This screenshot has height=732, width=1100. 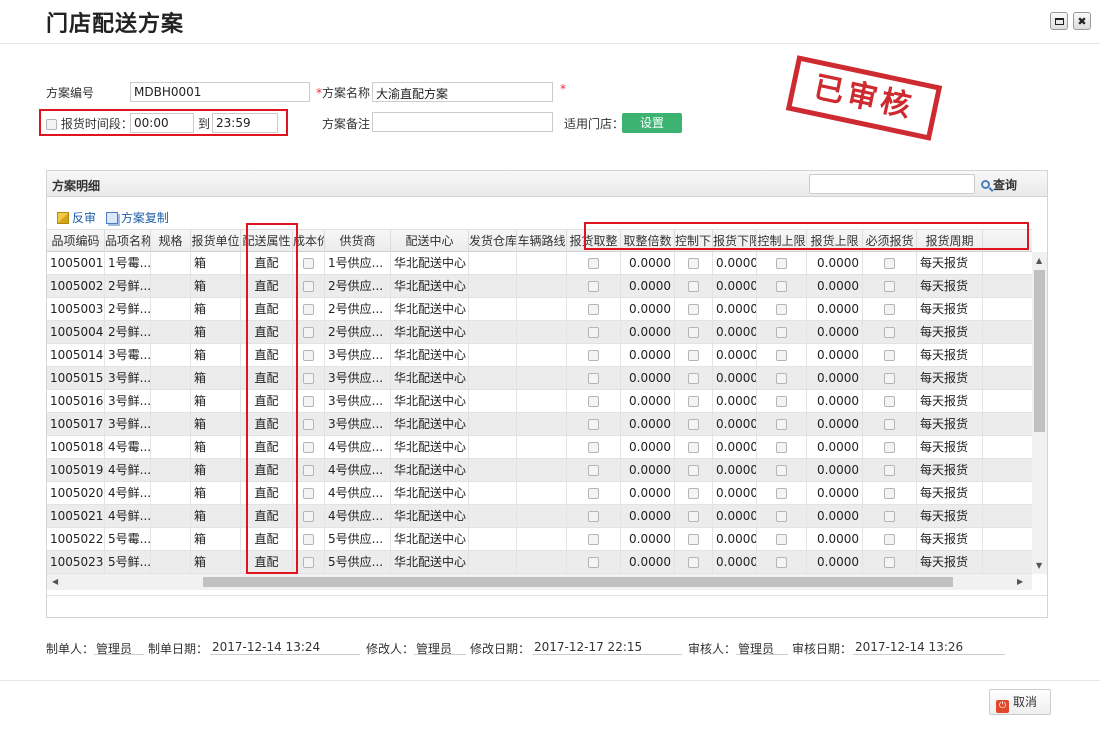 What do you see at coordinates (1039, 260) in the screenshot?
I see `scroll-up-arrow-icon: ▲` at bounding box center [1039, 260].